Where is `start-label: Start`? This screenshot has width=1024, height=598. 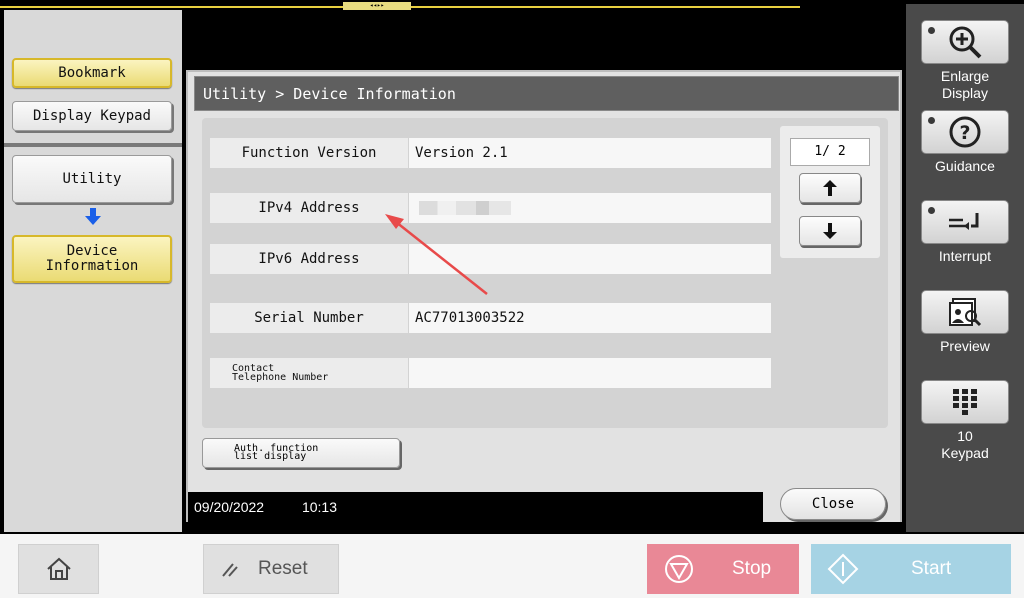 start-label: Start is located at coordinates (931, 568).